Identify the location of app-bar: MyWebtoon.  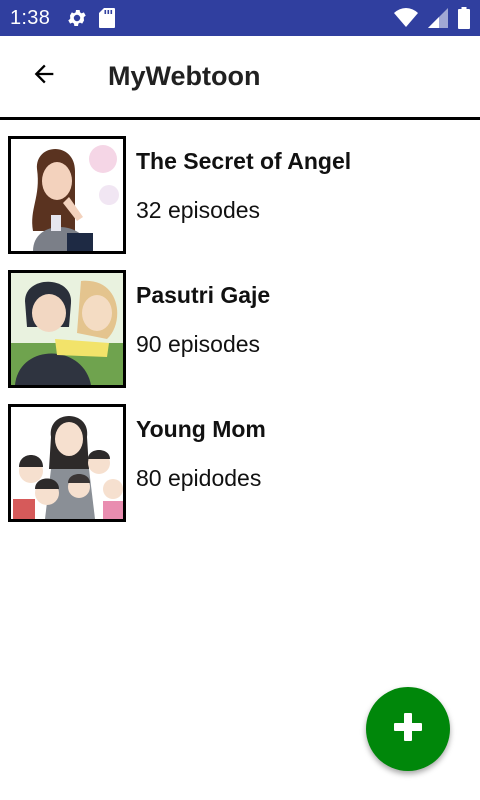
(240, 78).